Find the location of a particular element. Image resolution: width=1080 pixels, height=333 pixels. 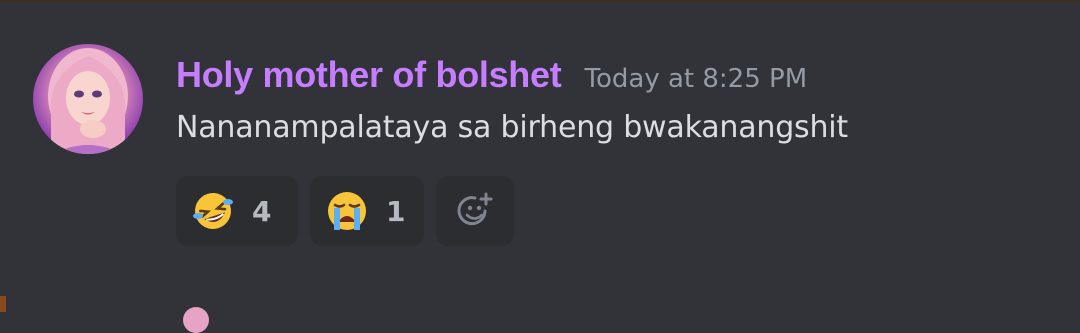

rolling-on-floor-laughing-emoji is located at coordinates (213, 211).